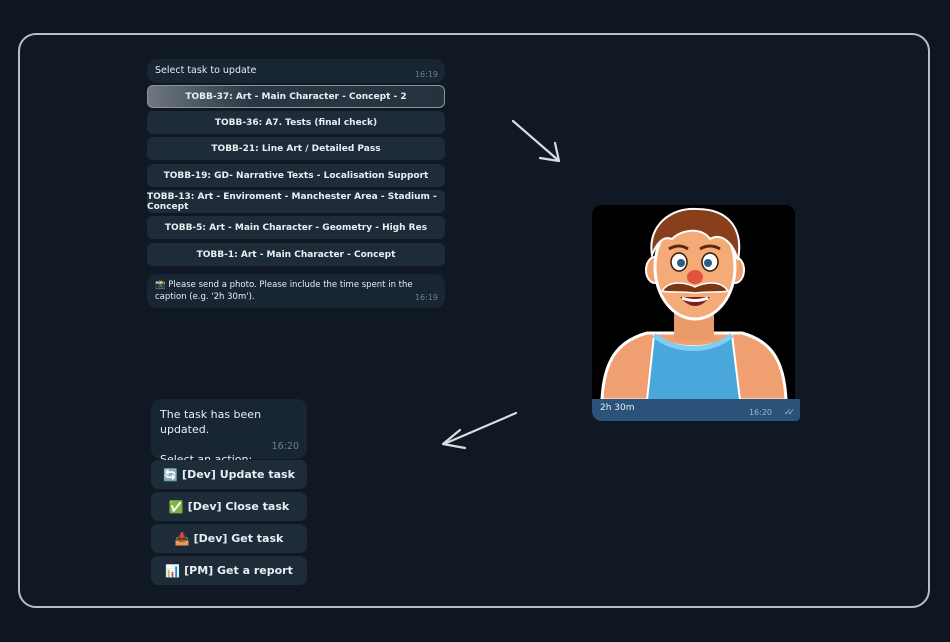 The width and height of the screenshot is (950, 642). I want to click on inbox-tray-icon: 📥, so click(182, 538).